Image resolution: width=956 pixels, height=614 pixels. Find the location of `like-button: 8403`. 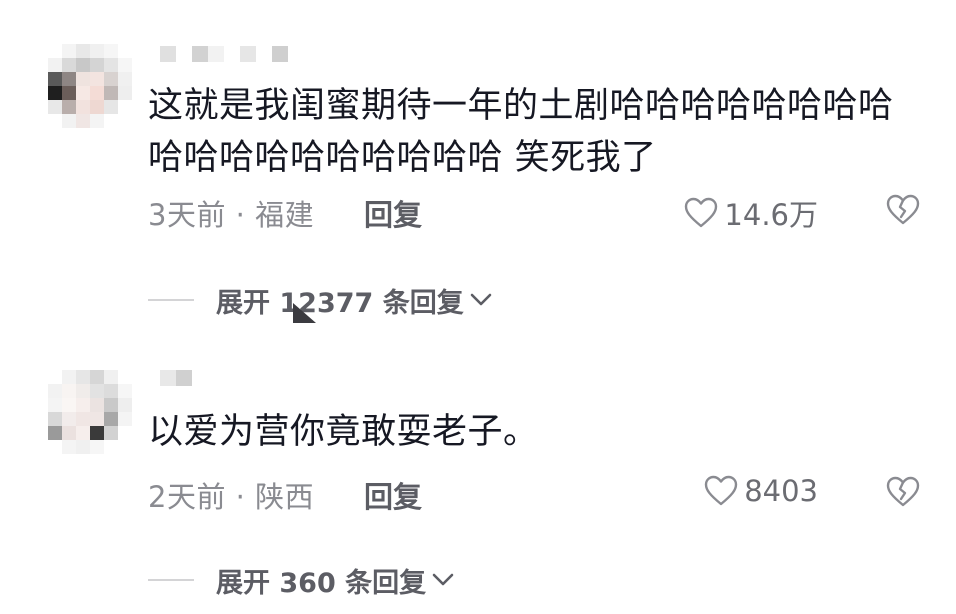

like-button: 8403 is located at coordinates (761, 491).